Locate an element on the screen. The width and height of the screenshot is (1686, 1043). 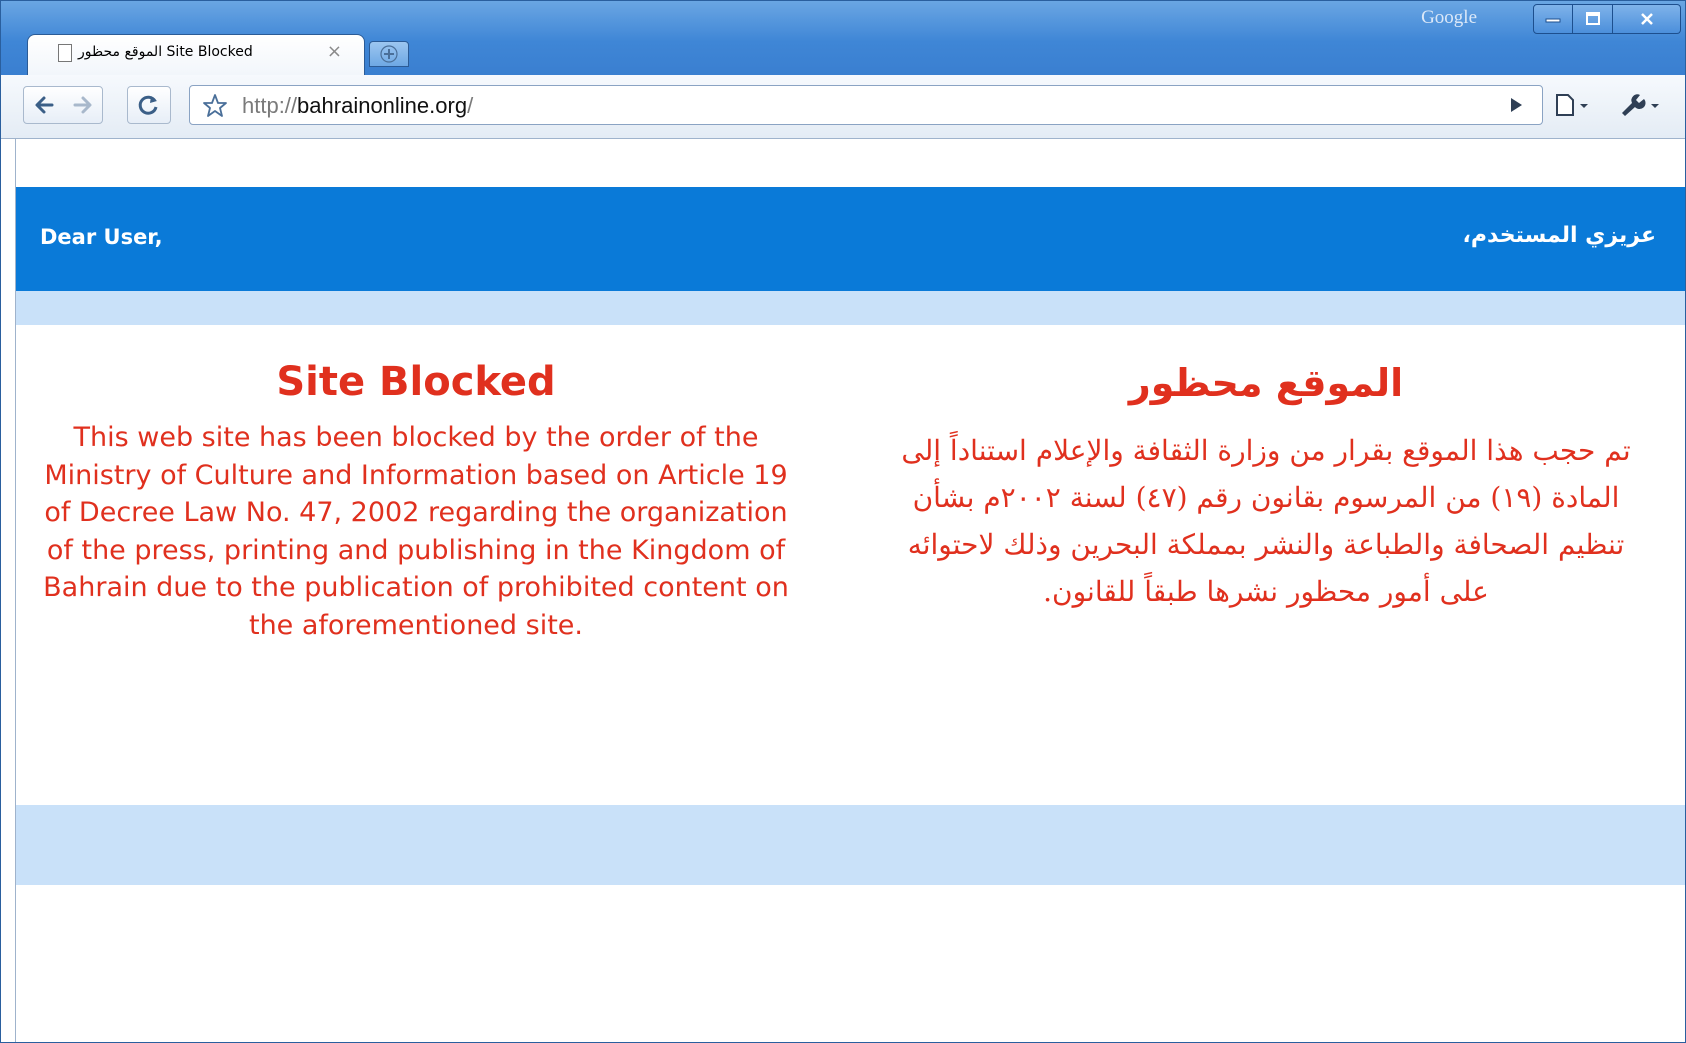
tab-close-icon: × is located at coordinates (334, 51).